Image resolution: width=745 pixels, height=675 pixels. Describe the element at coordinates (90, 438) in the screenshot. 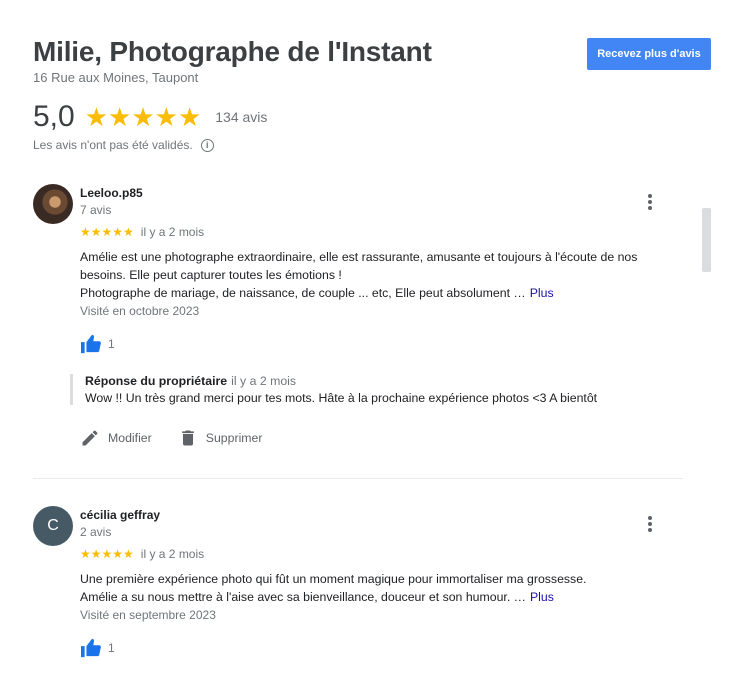

I see `edit-pencil-icon` at that location.